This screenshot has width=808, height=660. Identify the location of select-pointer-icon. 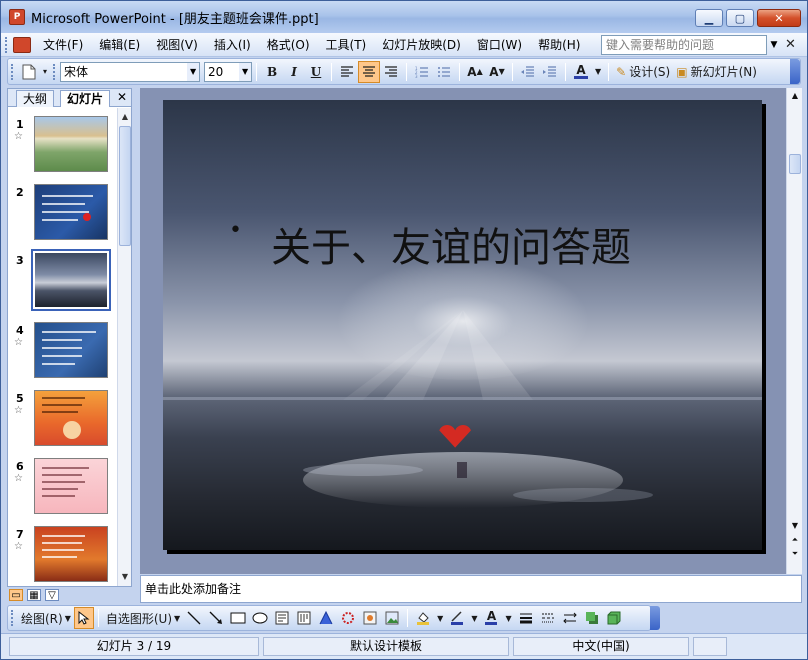
(83, 618).